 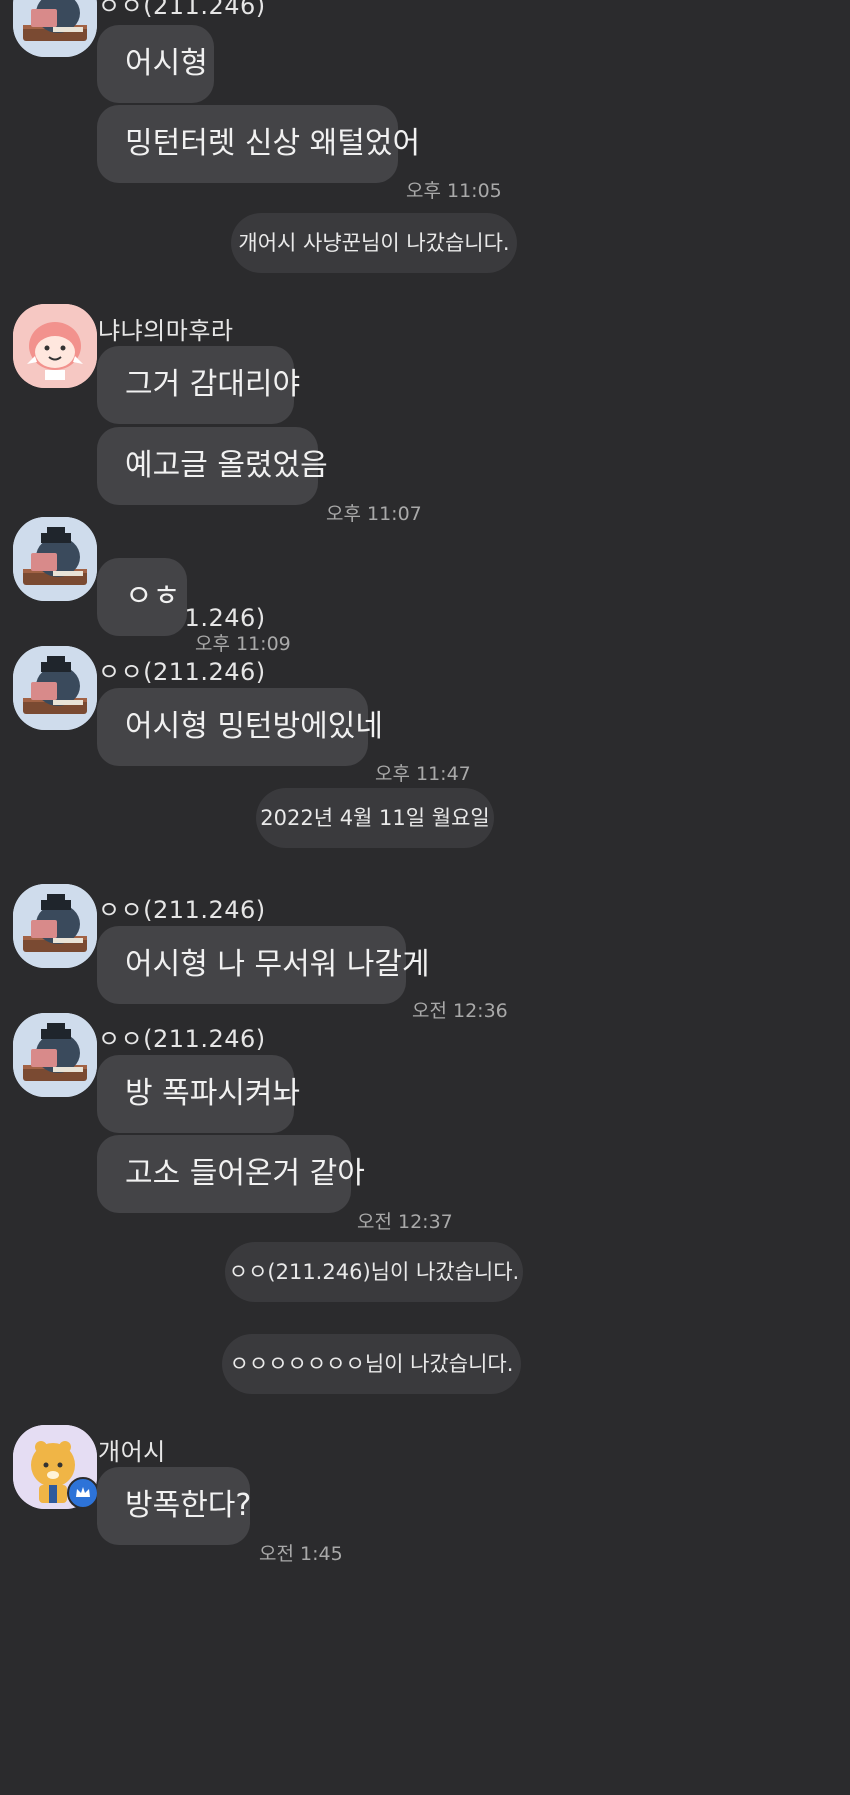 What do you see at coordinates (374, 243) in the screenshot?
I see `system-notice: 개어시 사냥꾼님이 나갔습니다.` at bounding box center [374, 243].